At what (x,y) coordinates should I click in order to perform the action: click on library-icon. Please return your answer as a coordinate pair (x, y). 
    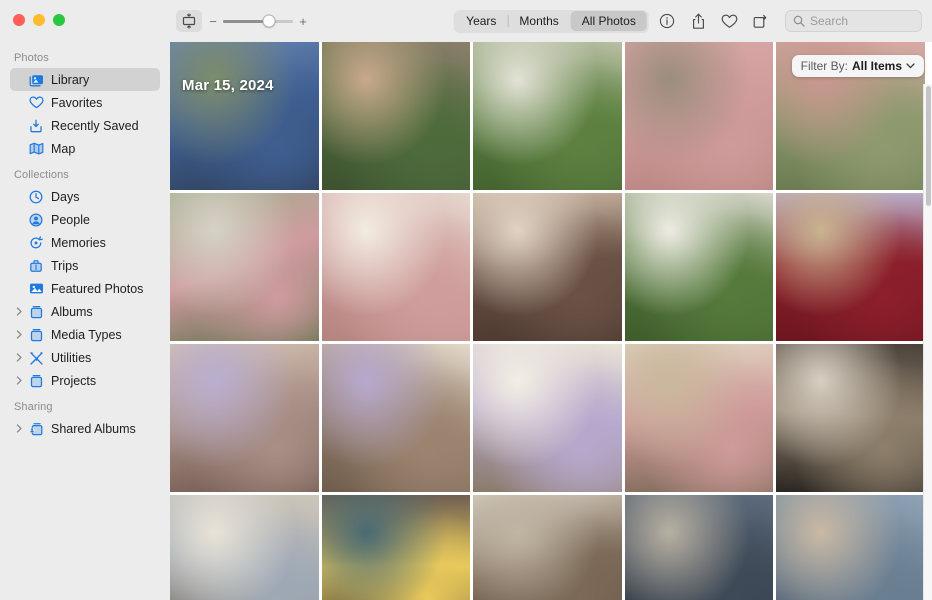
    Looking at the image, I should click on (36, 80).